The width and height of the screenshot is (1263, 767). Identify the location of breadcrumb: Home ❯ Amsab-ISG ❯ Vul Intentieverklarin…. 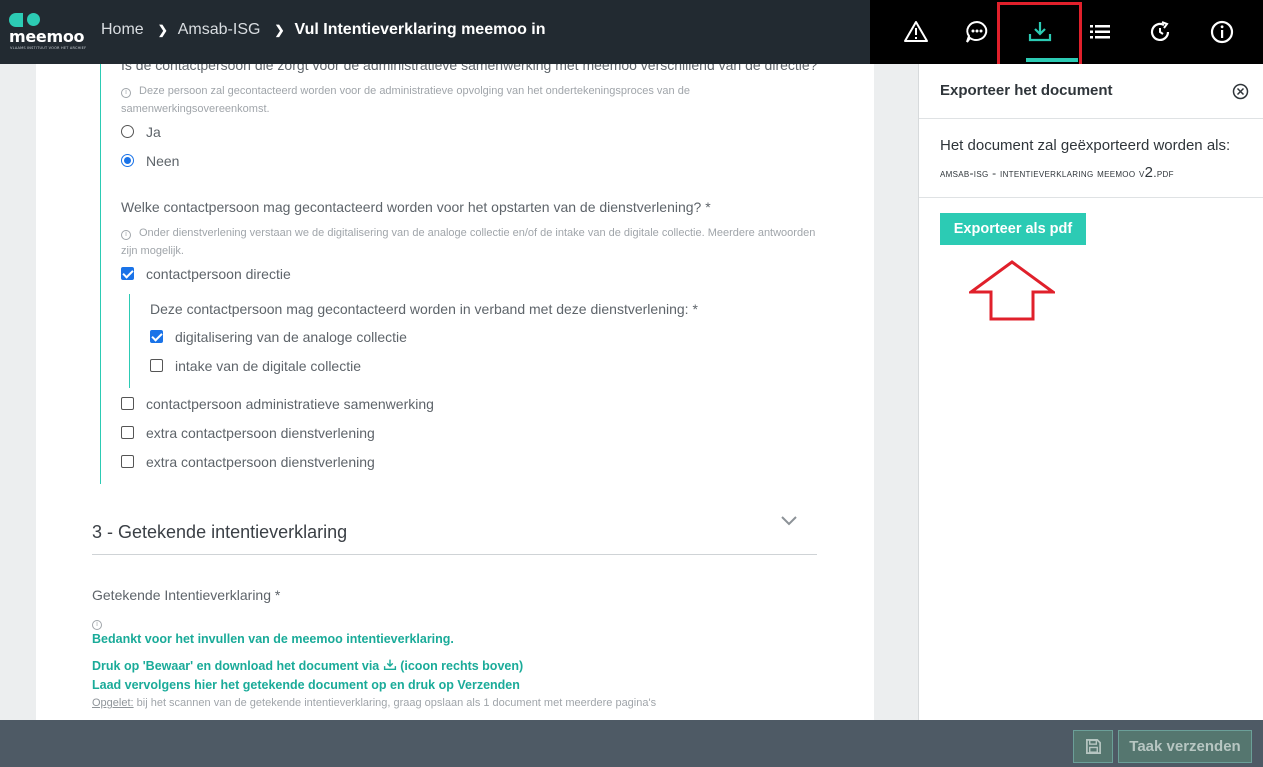
(323, 30).